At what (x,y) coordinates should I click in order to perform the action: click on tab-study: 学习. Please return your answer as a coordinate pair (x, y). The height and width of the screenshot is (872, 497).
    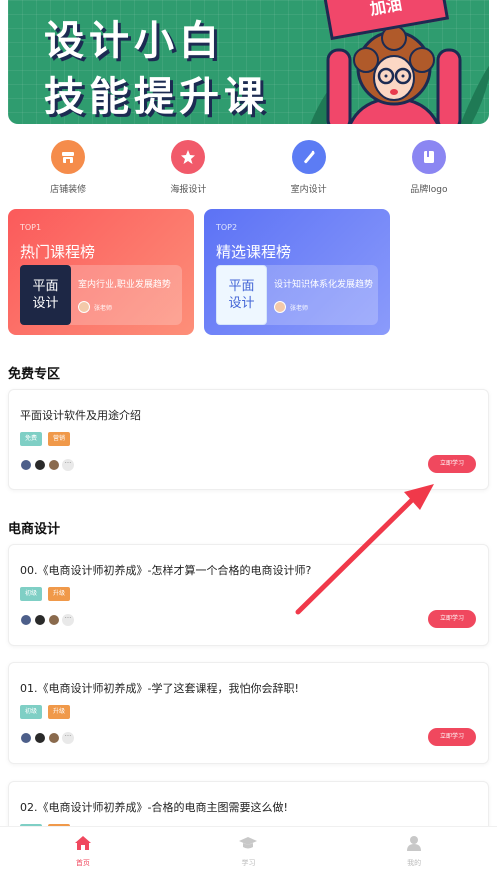
    Looking at the image, I should click on (248, 849).